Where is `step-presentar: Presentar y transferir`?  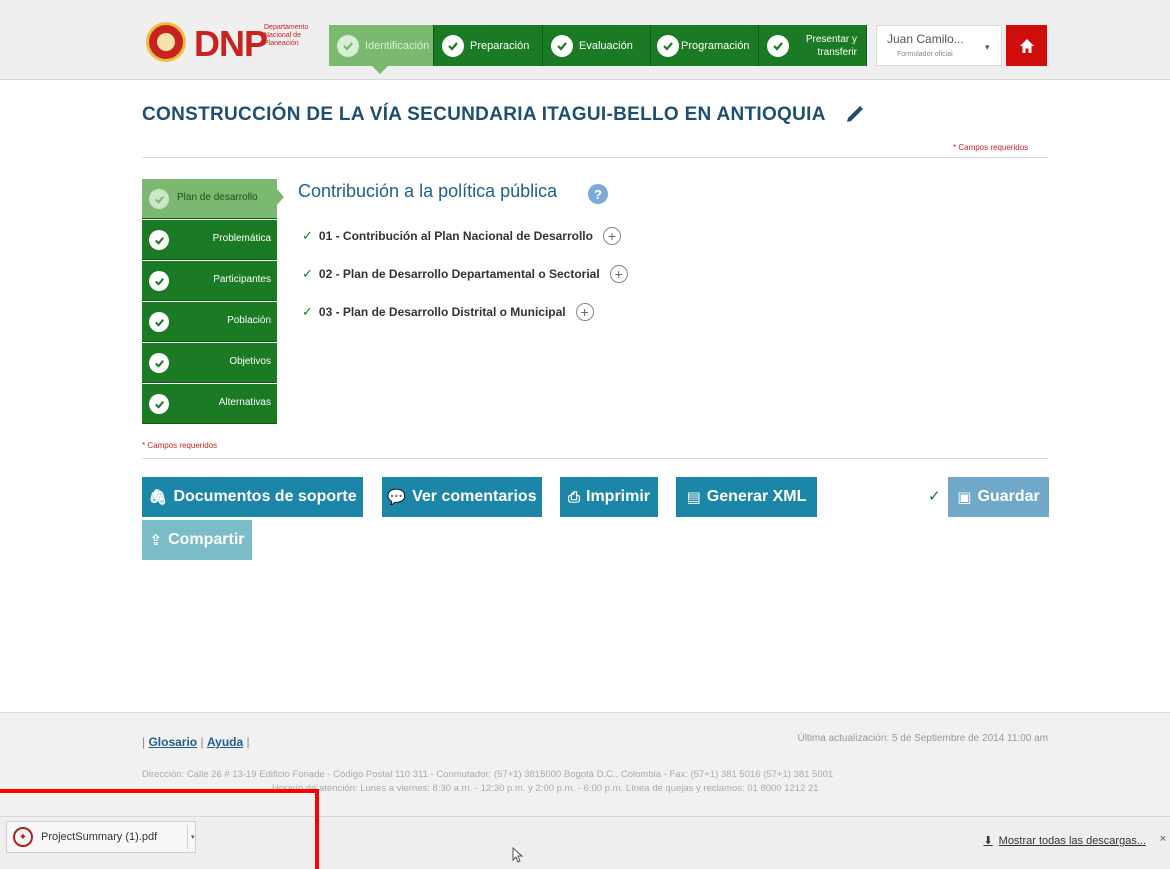
step-presentar: Presentar y transferir is located at coordinates (813, 45).